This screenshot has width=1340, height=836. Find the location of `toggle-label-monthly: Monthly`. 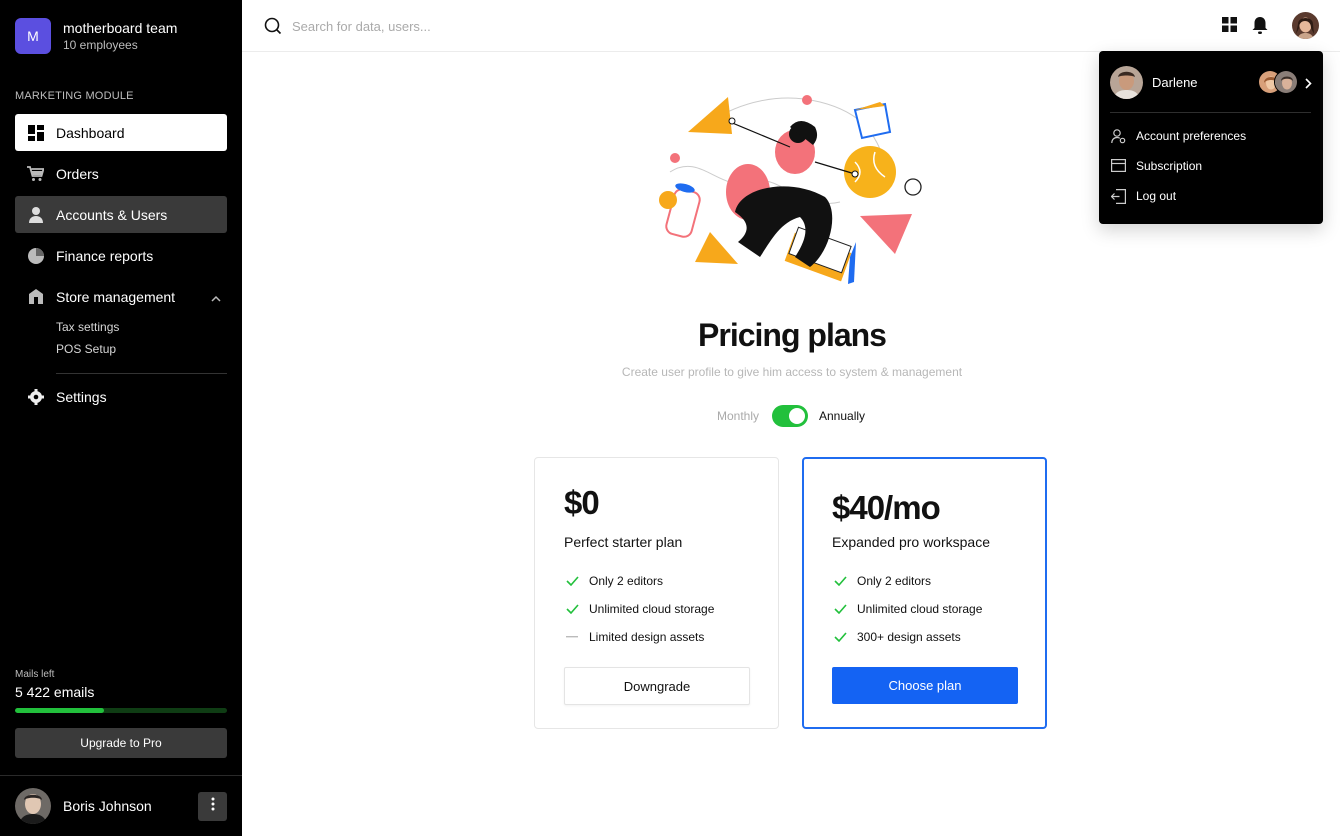

toggle-label-monthly: Monthly is located at coordinates (738, 416).